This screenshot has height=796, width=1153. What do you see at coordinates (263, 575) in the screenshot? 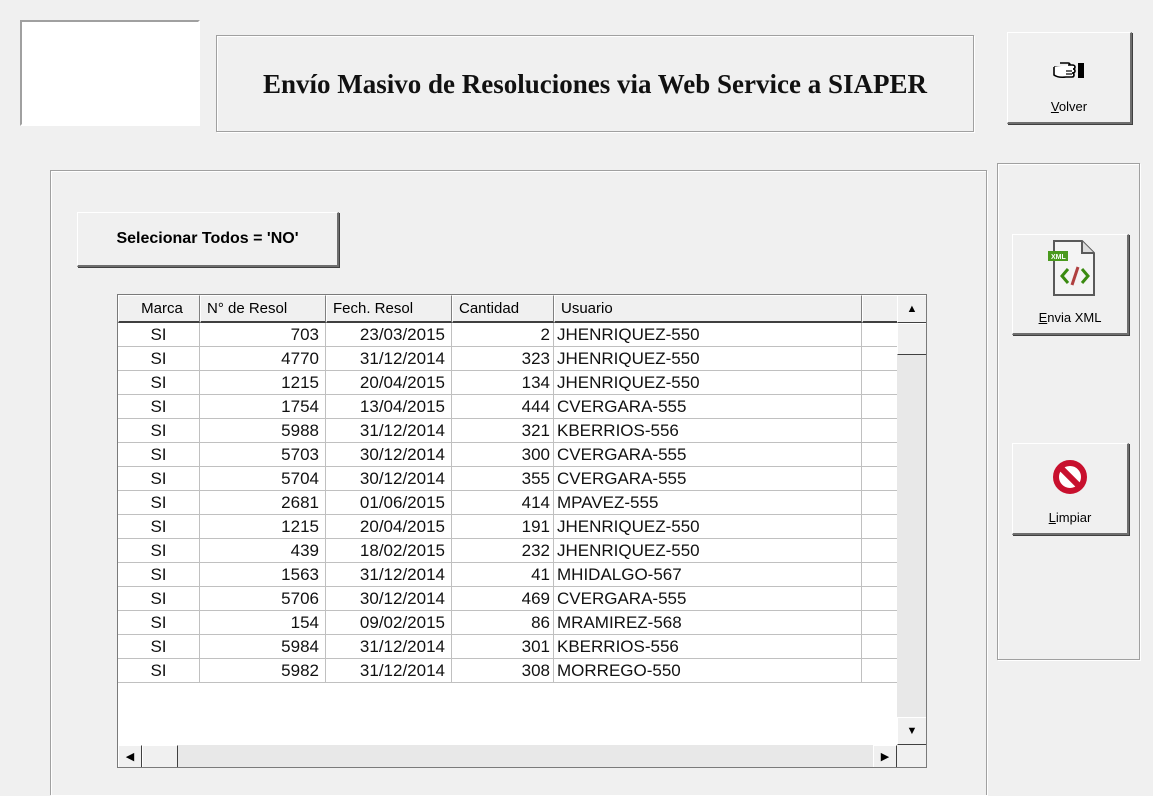
I see `cell-resol: 1563` at bounding box center [263, 575].